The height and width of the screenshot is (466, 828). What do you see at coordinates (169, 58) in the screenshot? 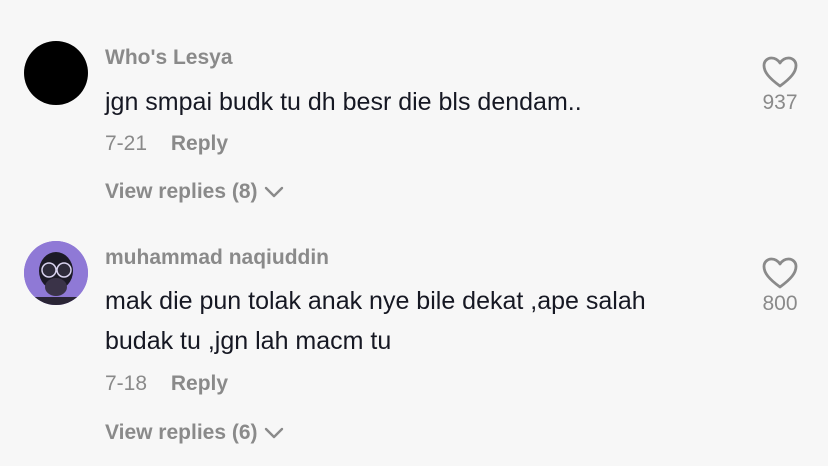
I see `comment-username: Who's Lesya` at bounding box center [169, 58].